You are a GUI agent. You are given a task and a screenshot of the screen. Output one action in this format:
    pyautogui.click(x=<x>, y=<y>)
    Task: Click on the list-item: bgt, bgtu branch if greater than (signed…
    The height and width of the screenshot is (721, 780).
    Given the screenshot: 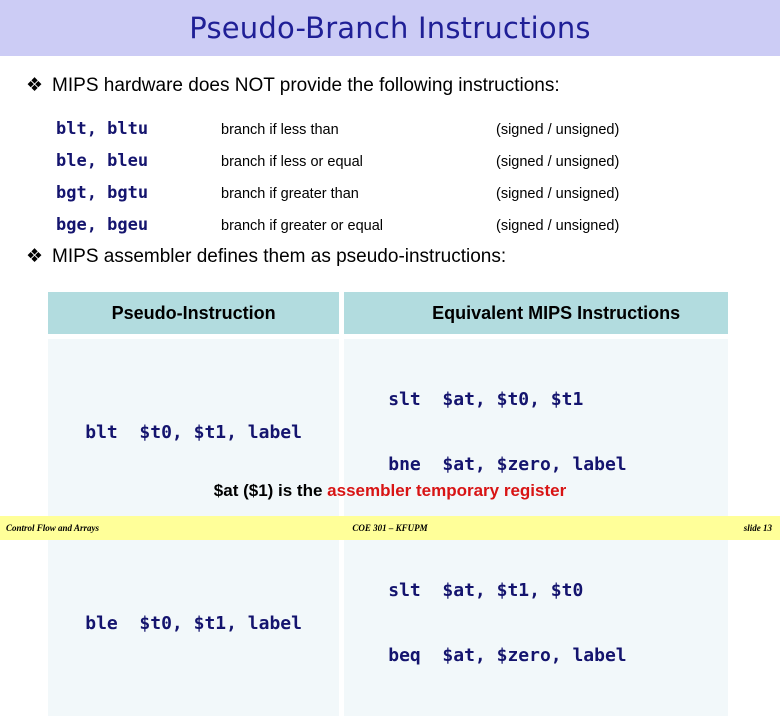 What is the action you would take?
    pyautogui.click(x=401, y=199)
    